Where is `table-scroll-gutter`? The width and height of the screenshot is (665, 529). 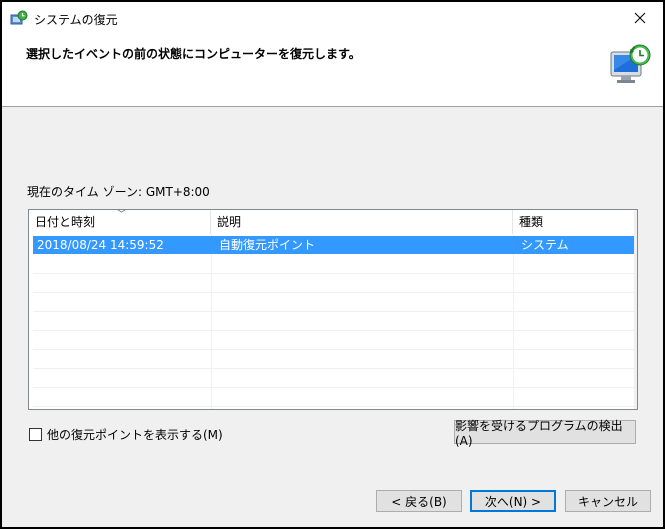 table-scroll-gutter is located at coordinates (635, 309).